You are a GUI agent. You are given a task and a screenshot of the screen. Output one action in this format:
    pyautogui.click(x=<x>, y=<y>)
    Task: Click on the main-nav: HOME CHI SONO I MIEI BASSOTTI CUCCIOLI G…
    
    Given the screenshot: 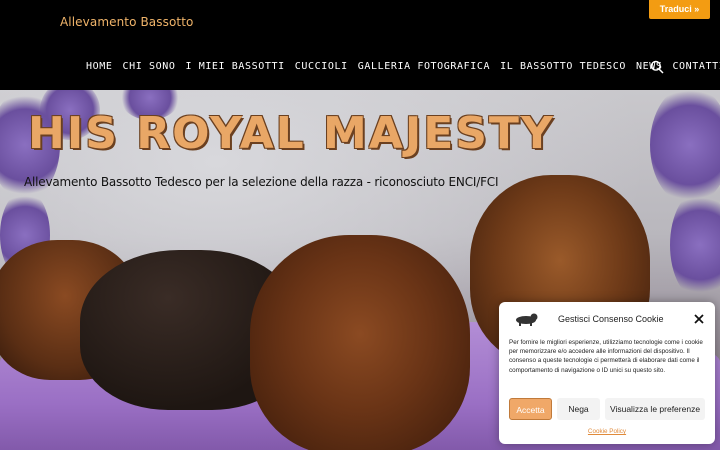 What is the action you would take?
    pyautogui.click(x=403, y=66)
    